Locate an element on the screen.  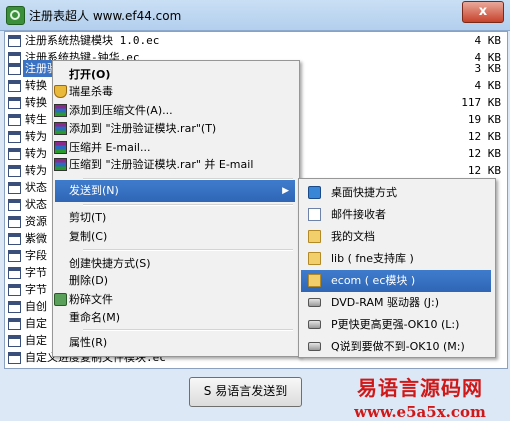
submenu-item-ecom: ecom ( ec模块 ) is located at coordinates (396, 281).